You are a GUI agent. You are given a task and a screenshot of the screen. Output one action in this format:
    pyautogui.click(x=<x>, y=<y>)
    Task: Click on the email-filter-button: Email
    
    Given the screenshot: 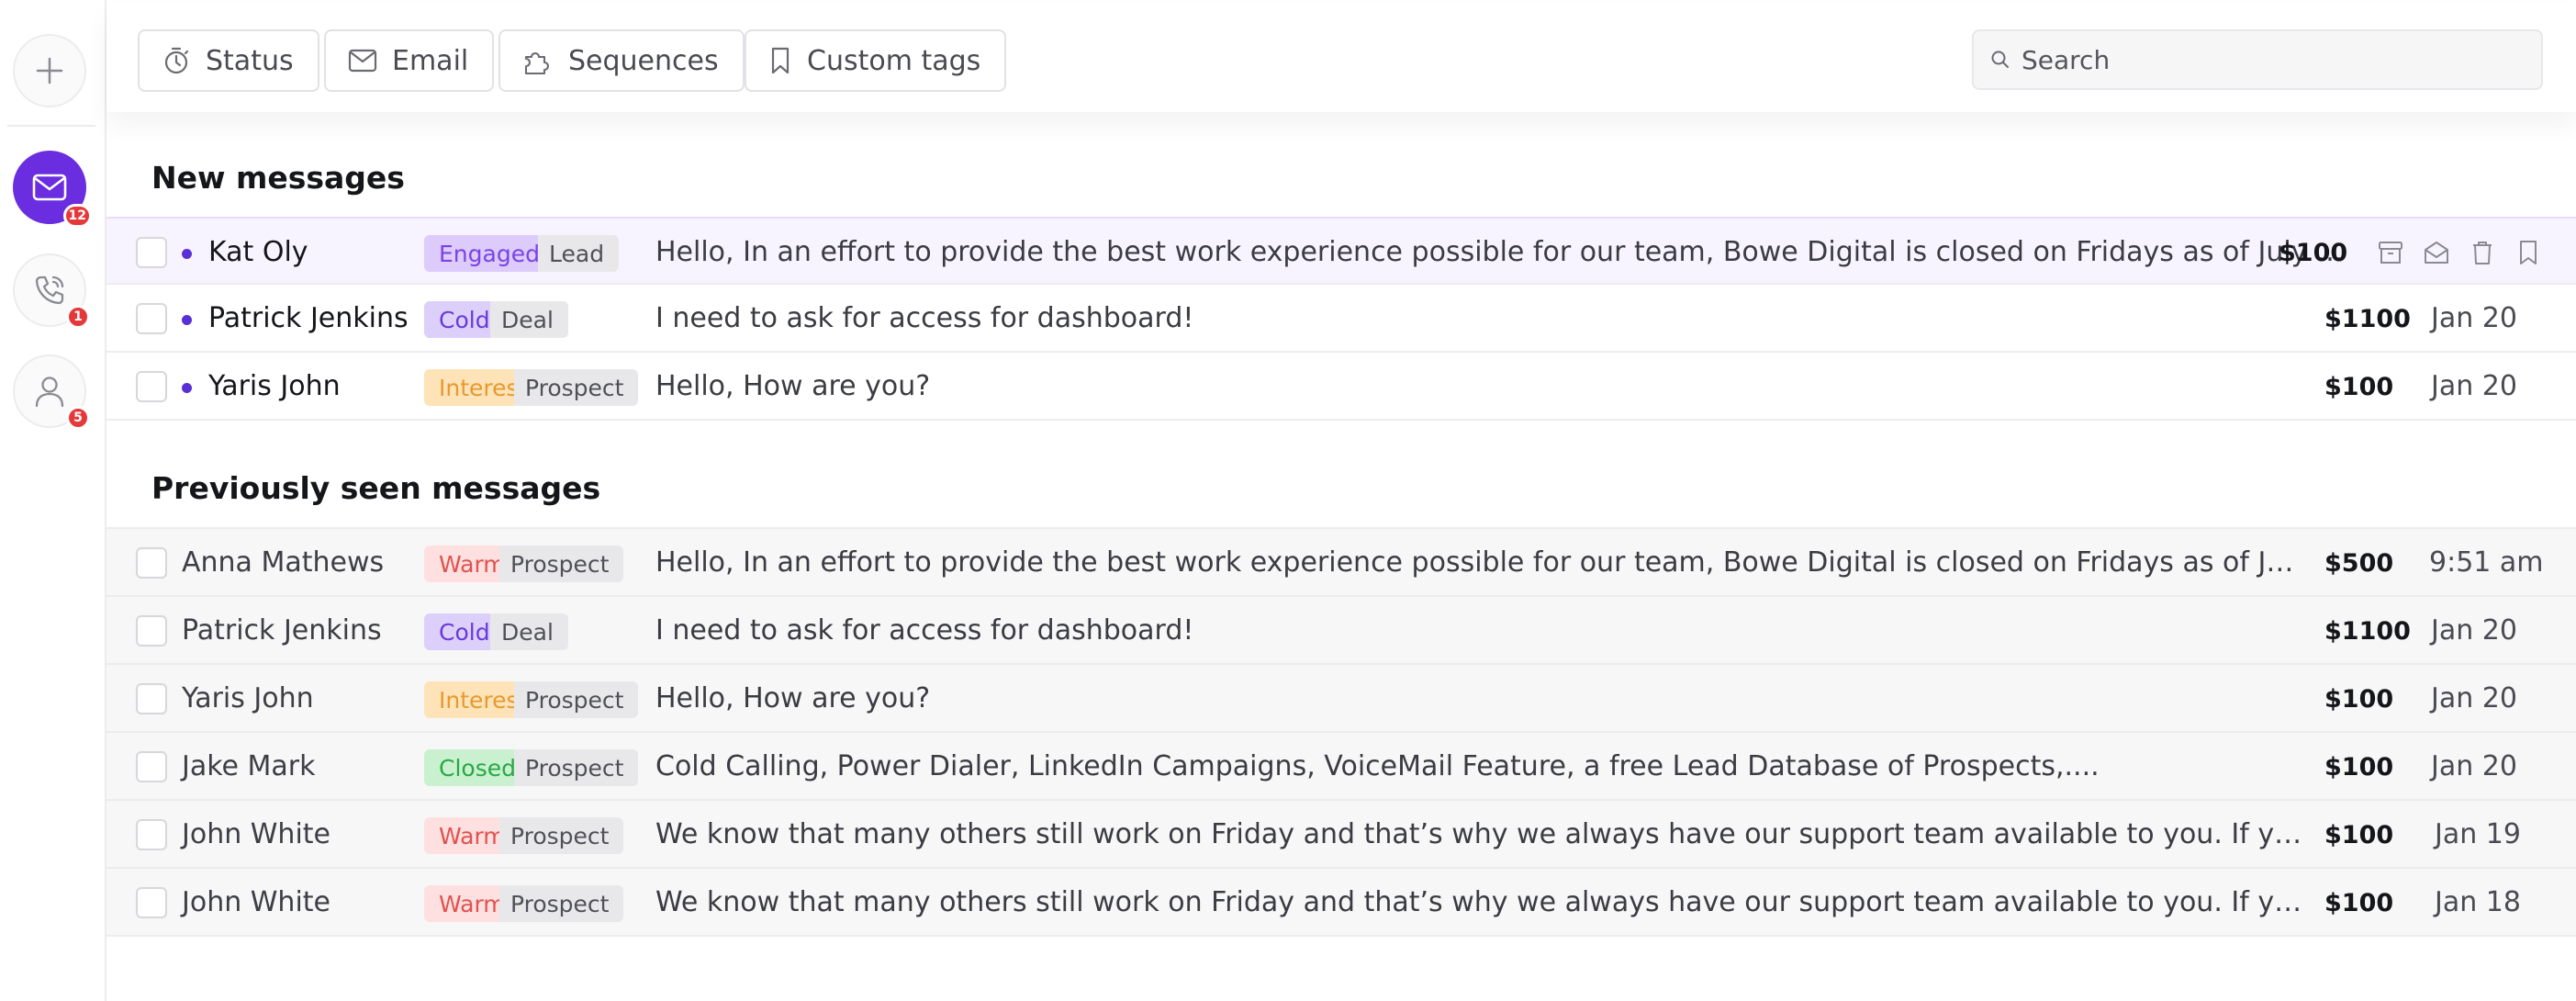 What is the action you would take?
    pyautogui.click(x=409, y=60)
    